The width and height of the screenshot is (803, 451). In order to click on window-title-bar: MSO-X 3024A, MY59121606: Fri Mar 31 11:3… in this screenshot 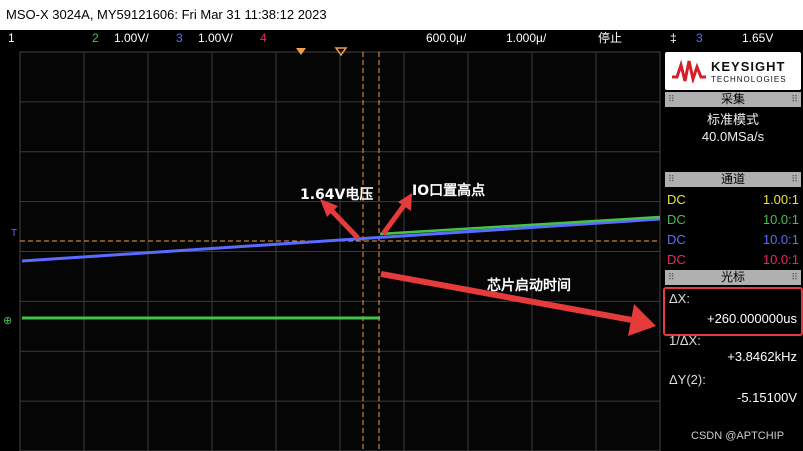, I will do `click(401, 15)`.